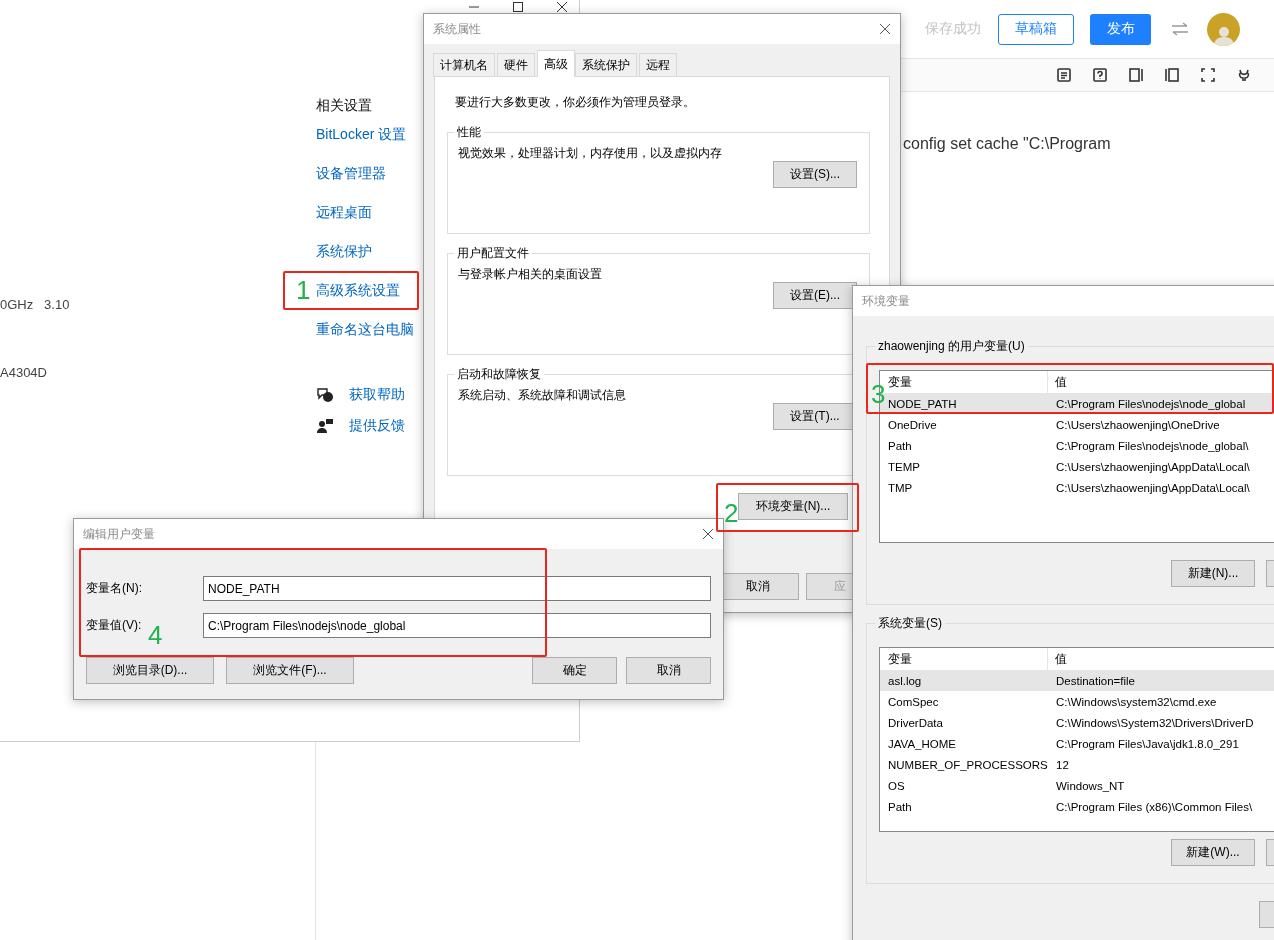  What do you see at coordinates (516, 65) in the screenshot?
I see `tab: 硬件` at bounding box center [516, 65].